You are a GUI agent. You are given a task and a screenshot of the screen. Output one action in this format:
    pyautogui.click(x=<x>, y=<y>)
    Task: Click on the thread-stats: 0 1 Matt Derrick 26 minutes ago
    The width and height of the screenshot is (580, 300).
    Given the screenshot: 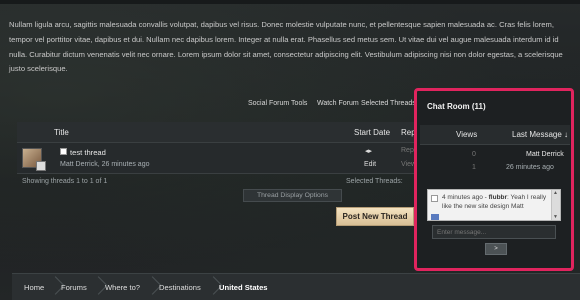 What is the action you would take?
    pyautogui.click(x=495, y=163)
    